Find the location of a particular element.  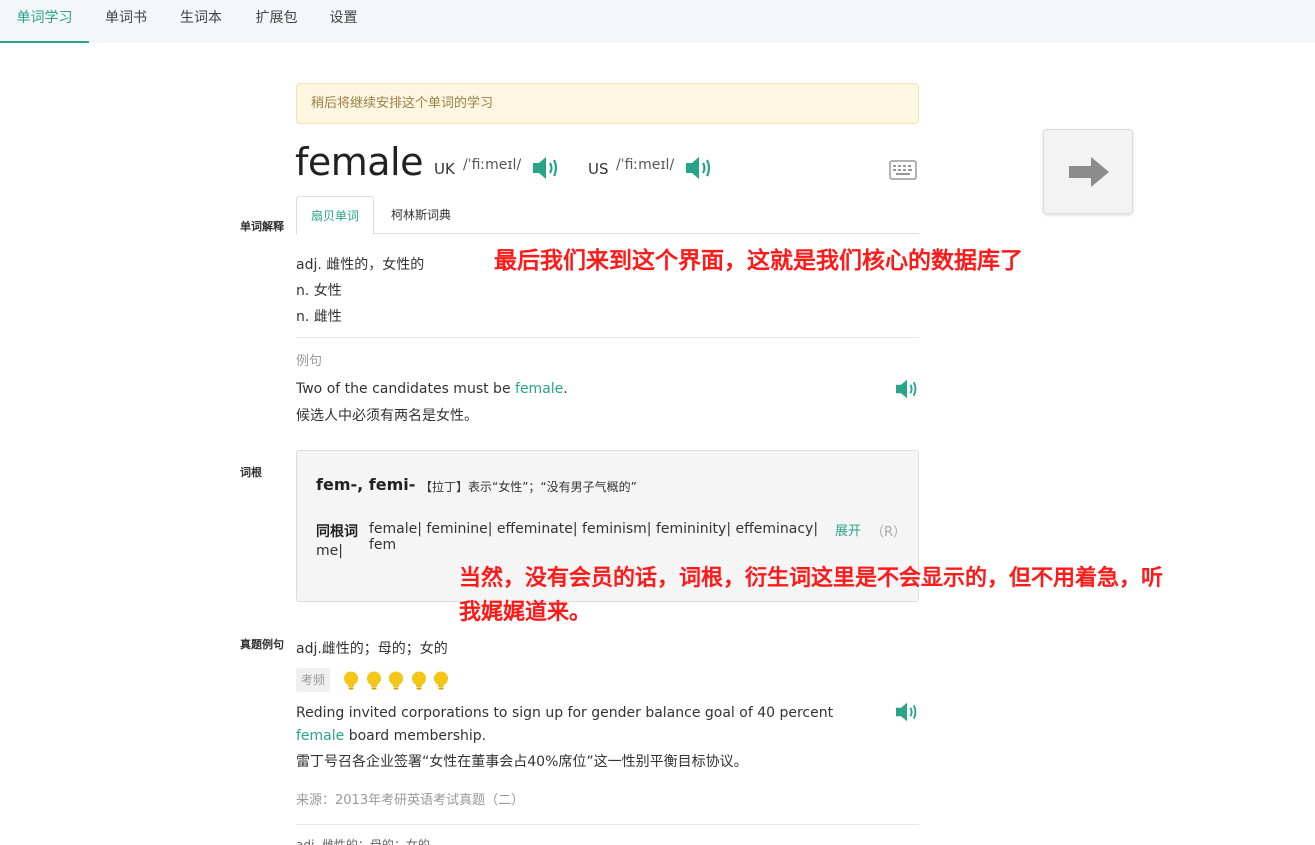

nav-item-vocab-notebook: 生词本 is located at coordinates (201, 21).